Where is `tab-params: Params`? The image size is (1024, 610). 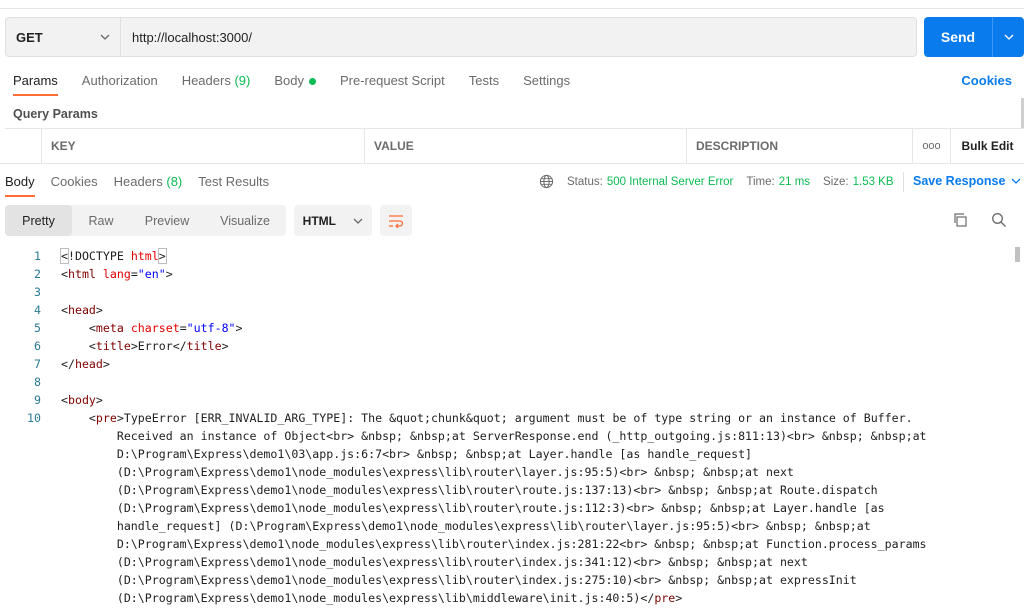
tab-params: Params is located at coordinates (35, 84).